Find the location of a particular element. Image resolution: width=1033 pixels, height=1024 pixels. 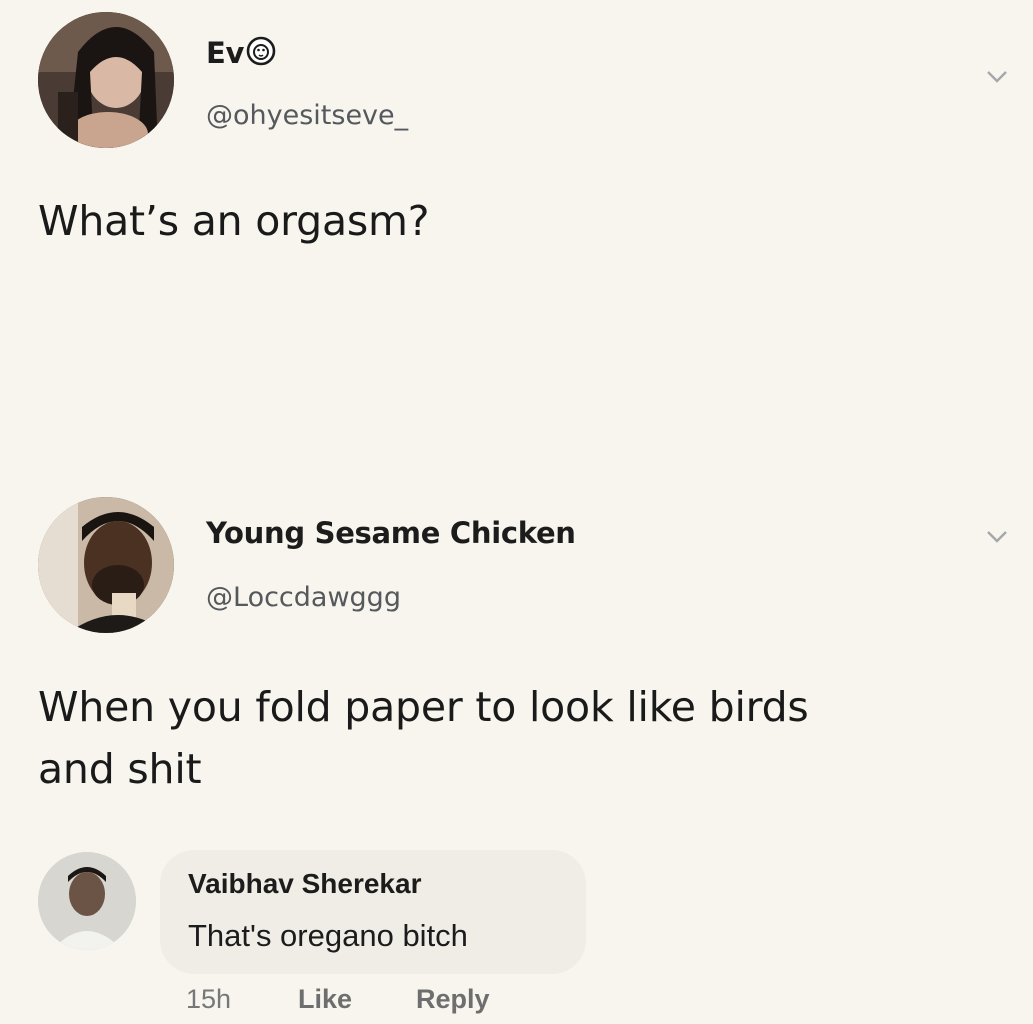

comment-avatar-photo is located at coordinates (87, 901).